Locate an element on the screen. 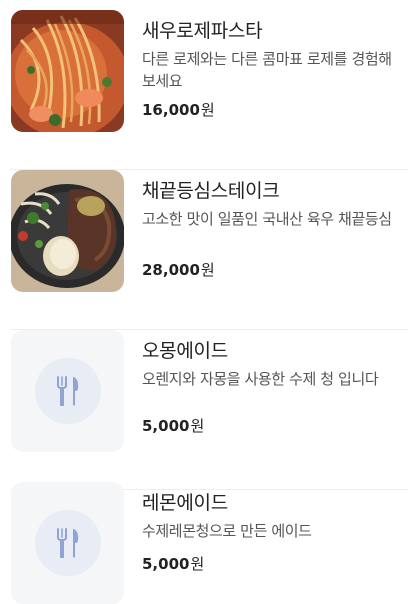 This screenshot has width=418, height=604. steak-photo is located at coordinates (67, 231).